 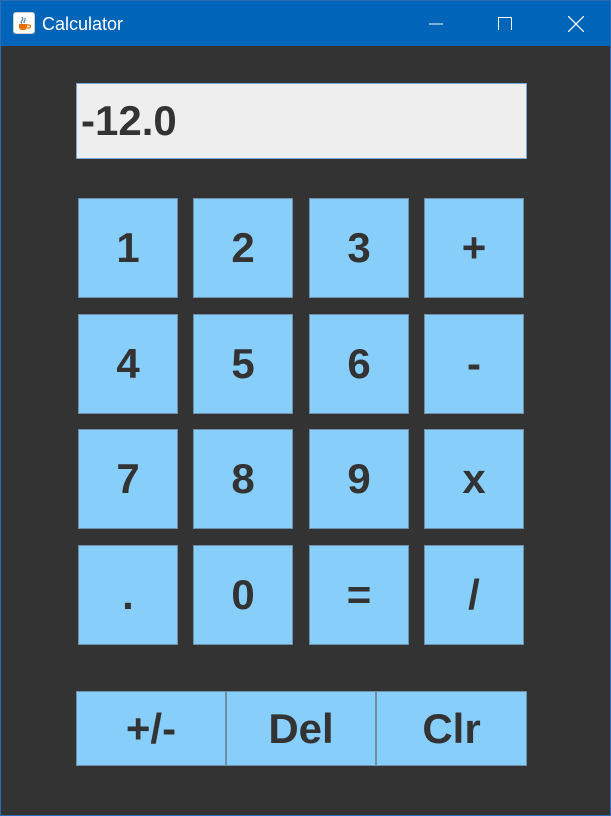 I want to click on negate-button: +/-, so click(x=151, y=728).